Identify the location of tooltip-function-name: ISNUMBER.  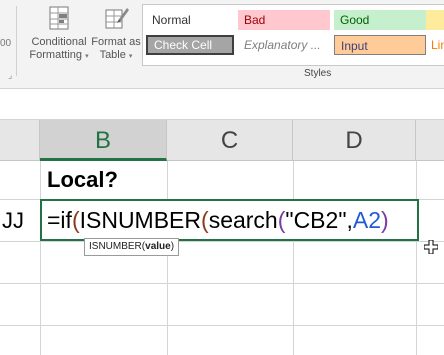
(115, 246).